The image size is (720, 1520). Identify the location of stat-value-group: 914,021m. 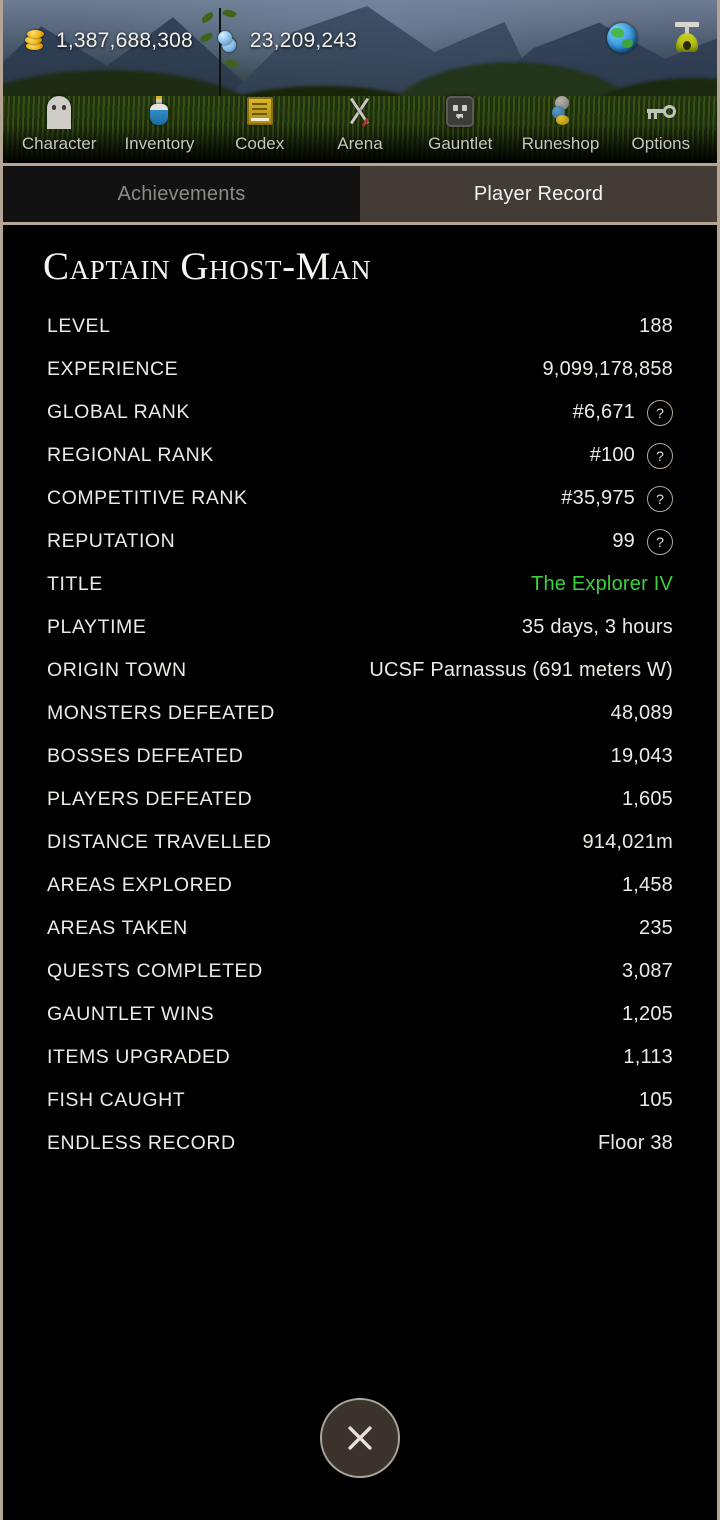
(627, 842).